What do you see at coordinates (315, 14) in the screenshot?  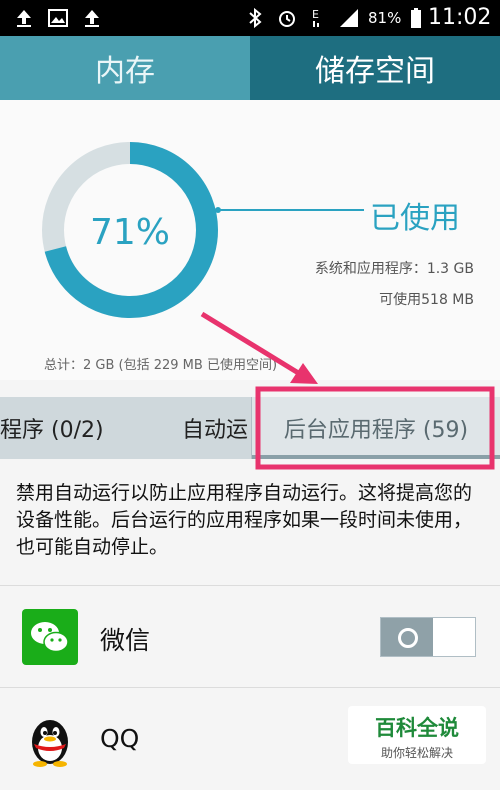 I see `svg-text: E` at bounding box center [315, 14].